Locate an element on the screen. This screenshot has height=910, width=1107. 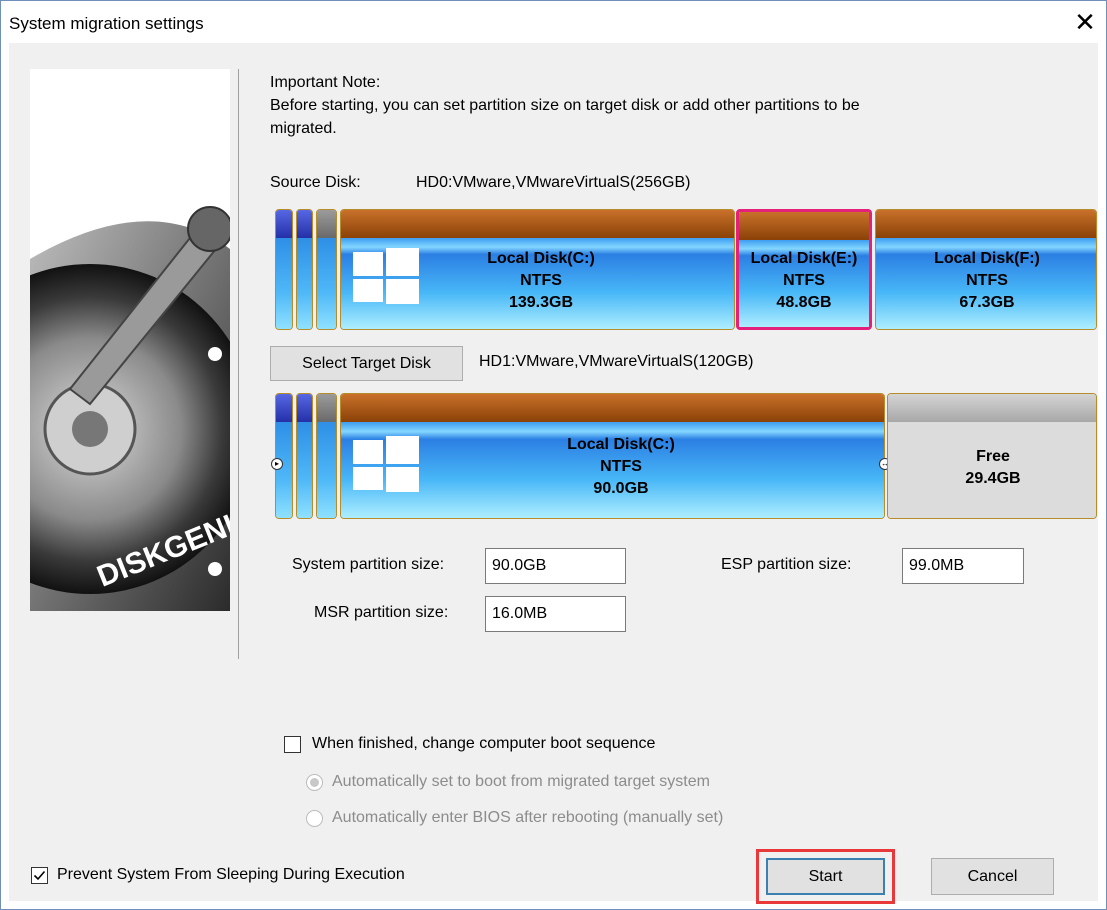
target-free-space: Free 29.4GB is located at coordinates (992, 456).